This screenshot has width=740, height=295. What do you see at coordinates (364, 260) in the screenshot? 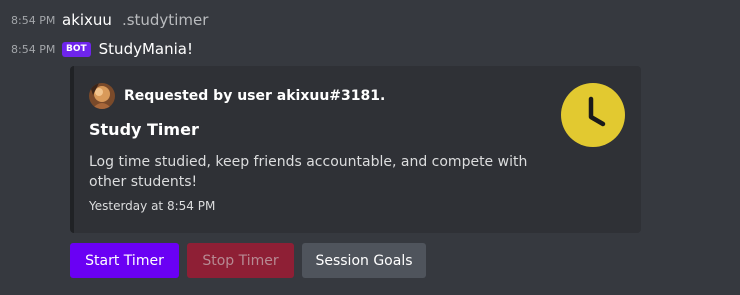
I see `session-goals-button: Session Goals` at bounding box center [364, 260].